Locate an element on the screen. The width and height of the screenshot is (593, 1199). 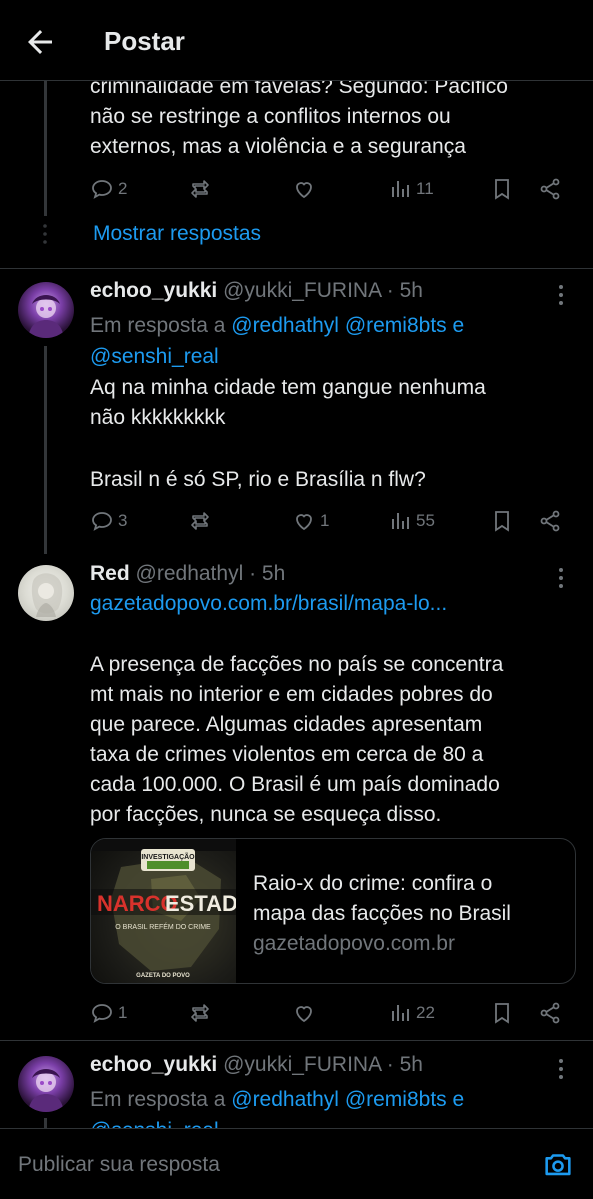
card-domain: gazetadopovo.com.br is located at coordinates (354, 943).